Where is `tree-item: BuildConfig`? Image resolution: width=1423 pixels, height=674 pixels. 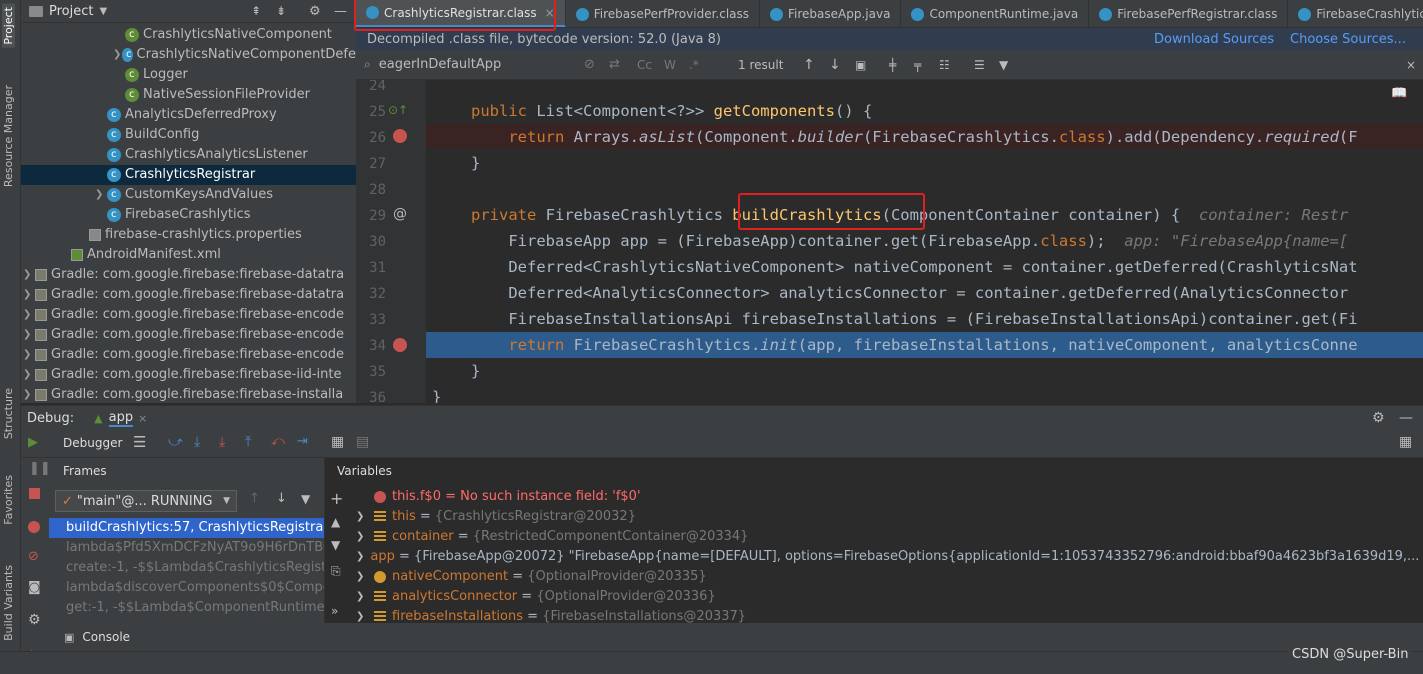 tree-item: BuildConfig is located at coordinates (188, 135).